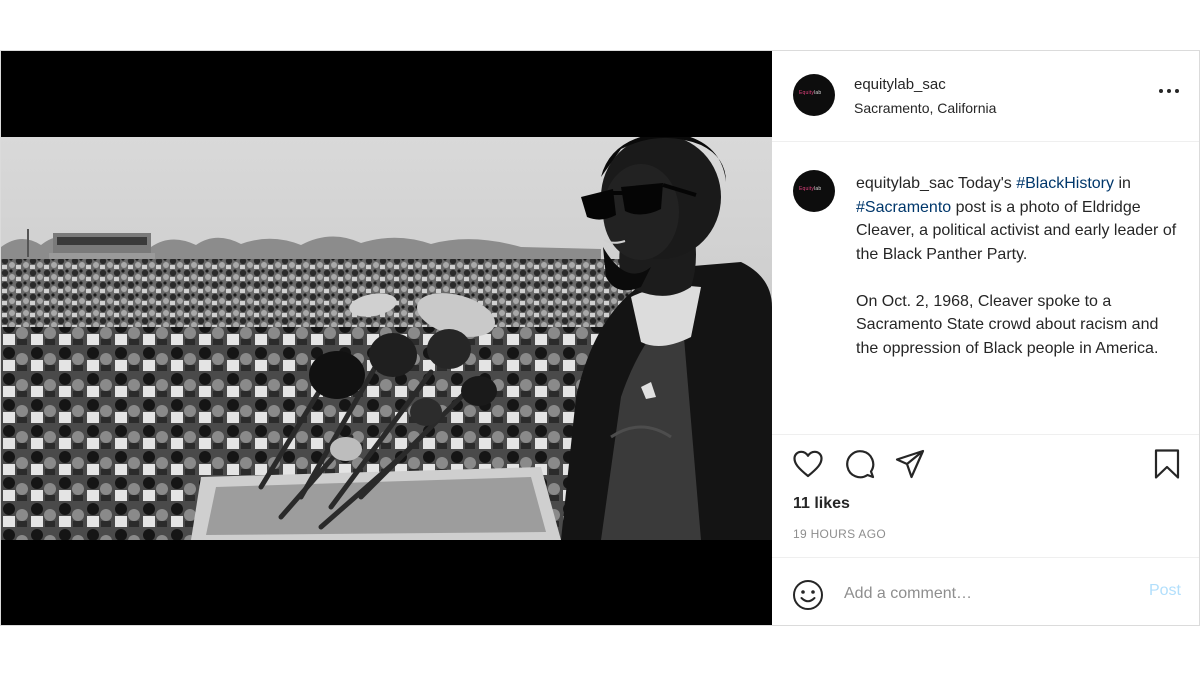 The height and width of the screenshot is (676, 1200). I want to click on comment-bar: Post, so click(985, 591).